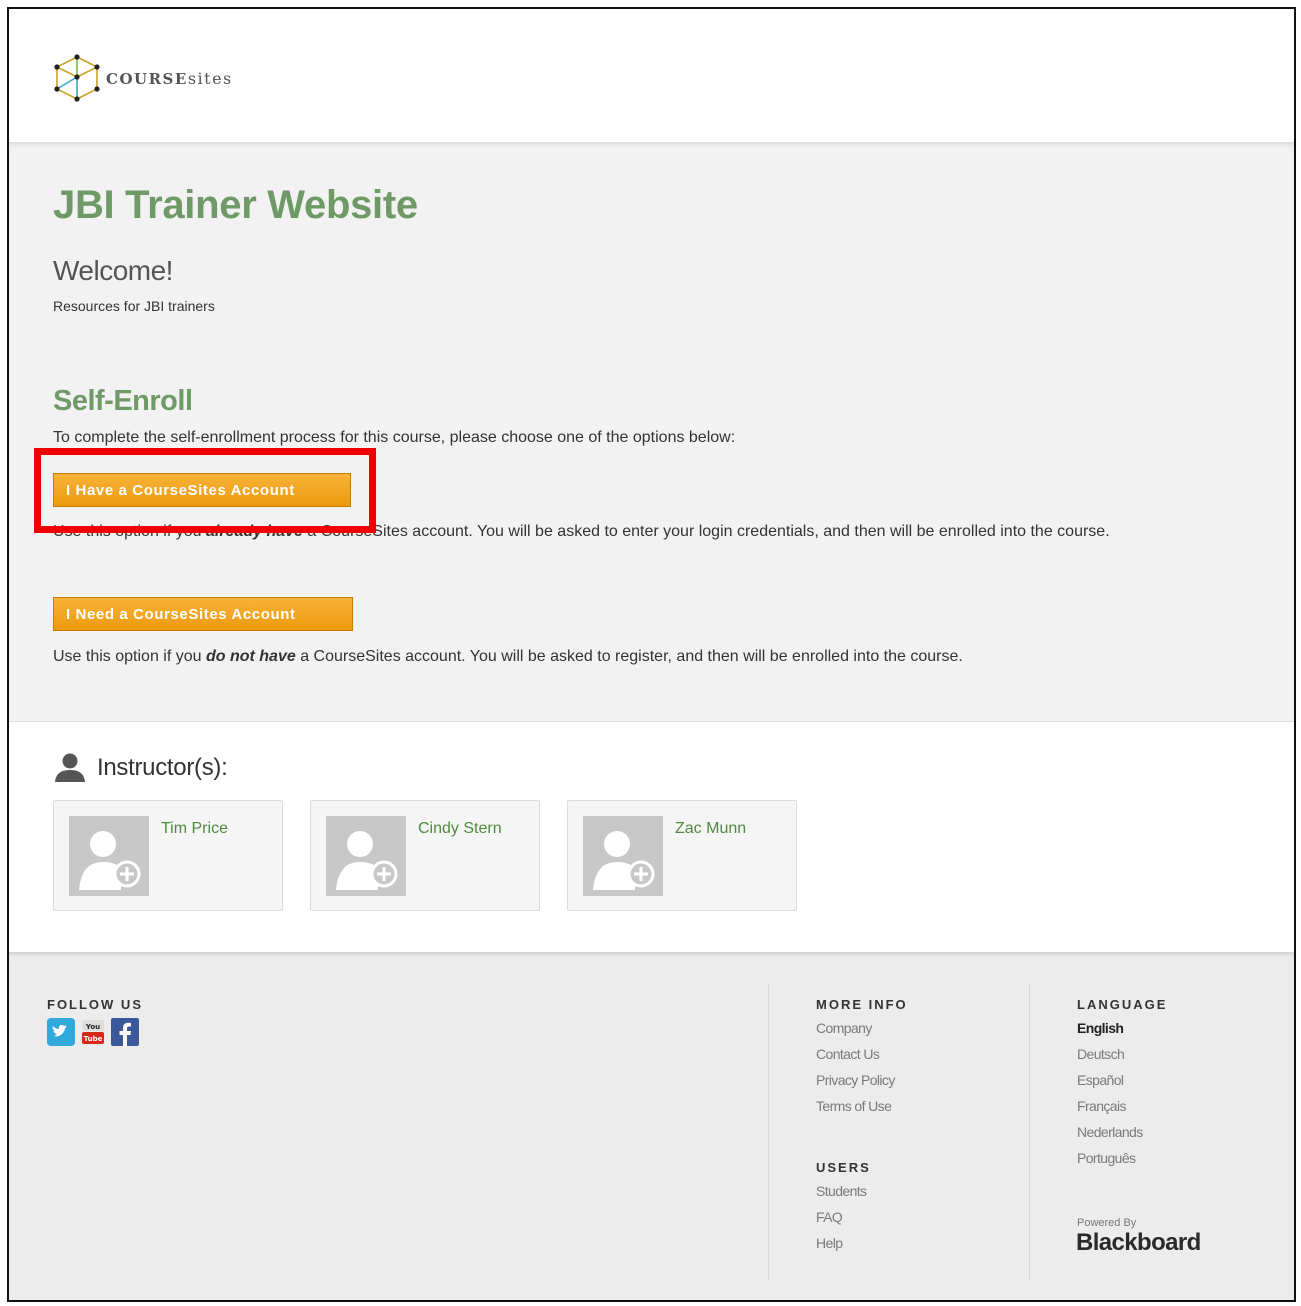 The height and width of the screenshot is (1306, 1301). I want to click on youtube-icon: You Tube, so click(93, 1032).